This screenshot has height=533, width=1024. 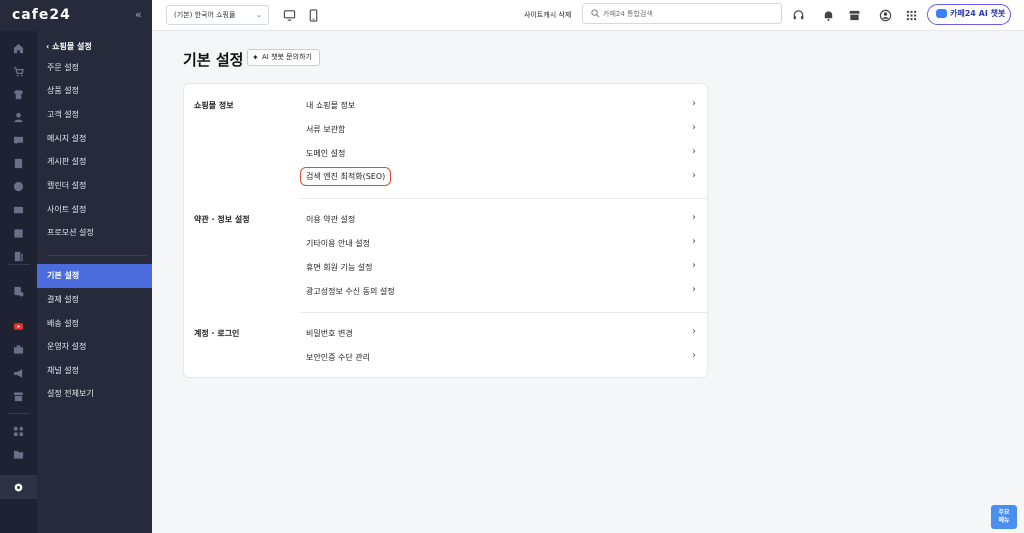 What do you see at coordinates (94, 139) in the screenshot?
I see `sidebar-item-message: 메시지 설정` at bounding box center [94, 139].